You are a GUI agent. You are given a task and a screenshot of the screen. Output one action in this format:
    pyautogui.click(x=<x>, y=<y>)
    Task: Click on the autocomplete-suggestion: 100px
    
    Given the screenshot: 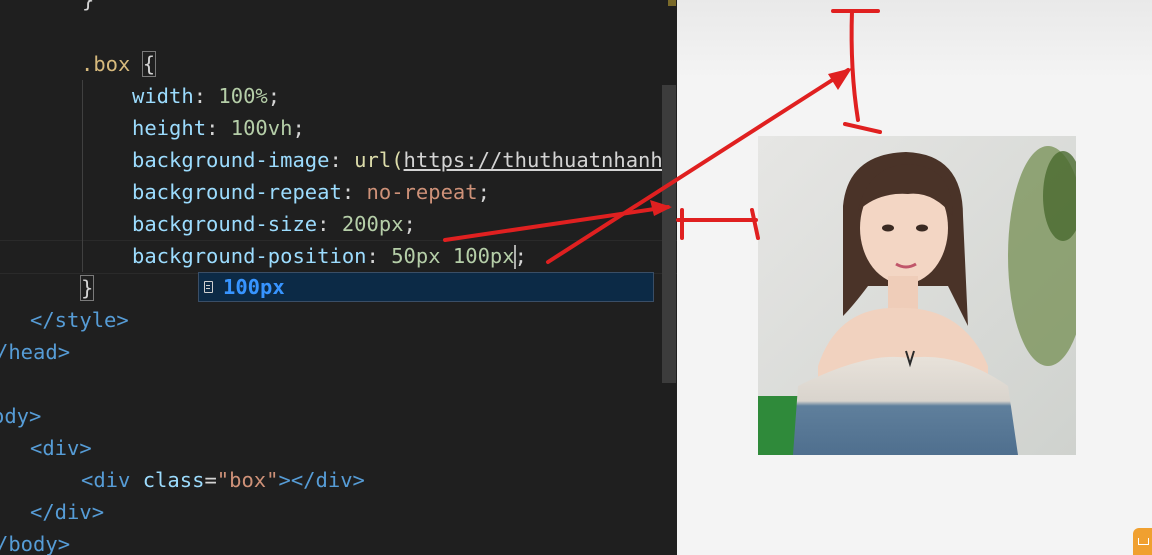 What is the action you would take?
    pyautogui.click(x=426, y=287)
    